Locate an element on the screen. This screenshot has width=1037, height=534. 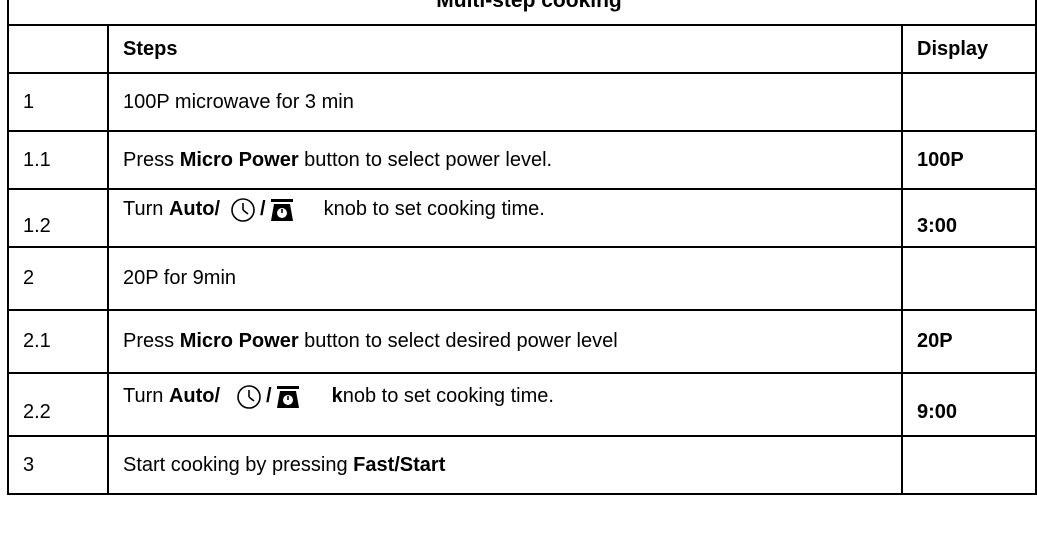
step-text-bold-k: k is located at coordinates (337, 395).